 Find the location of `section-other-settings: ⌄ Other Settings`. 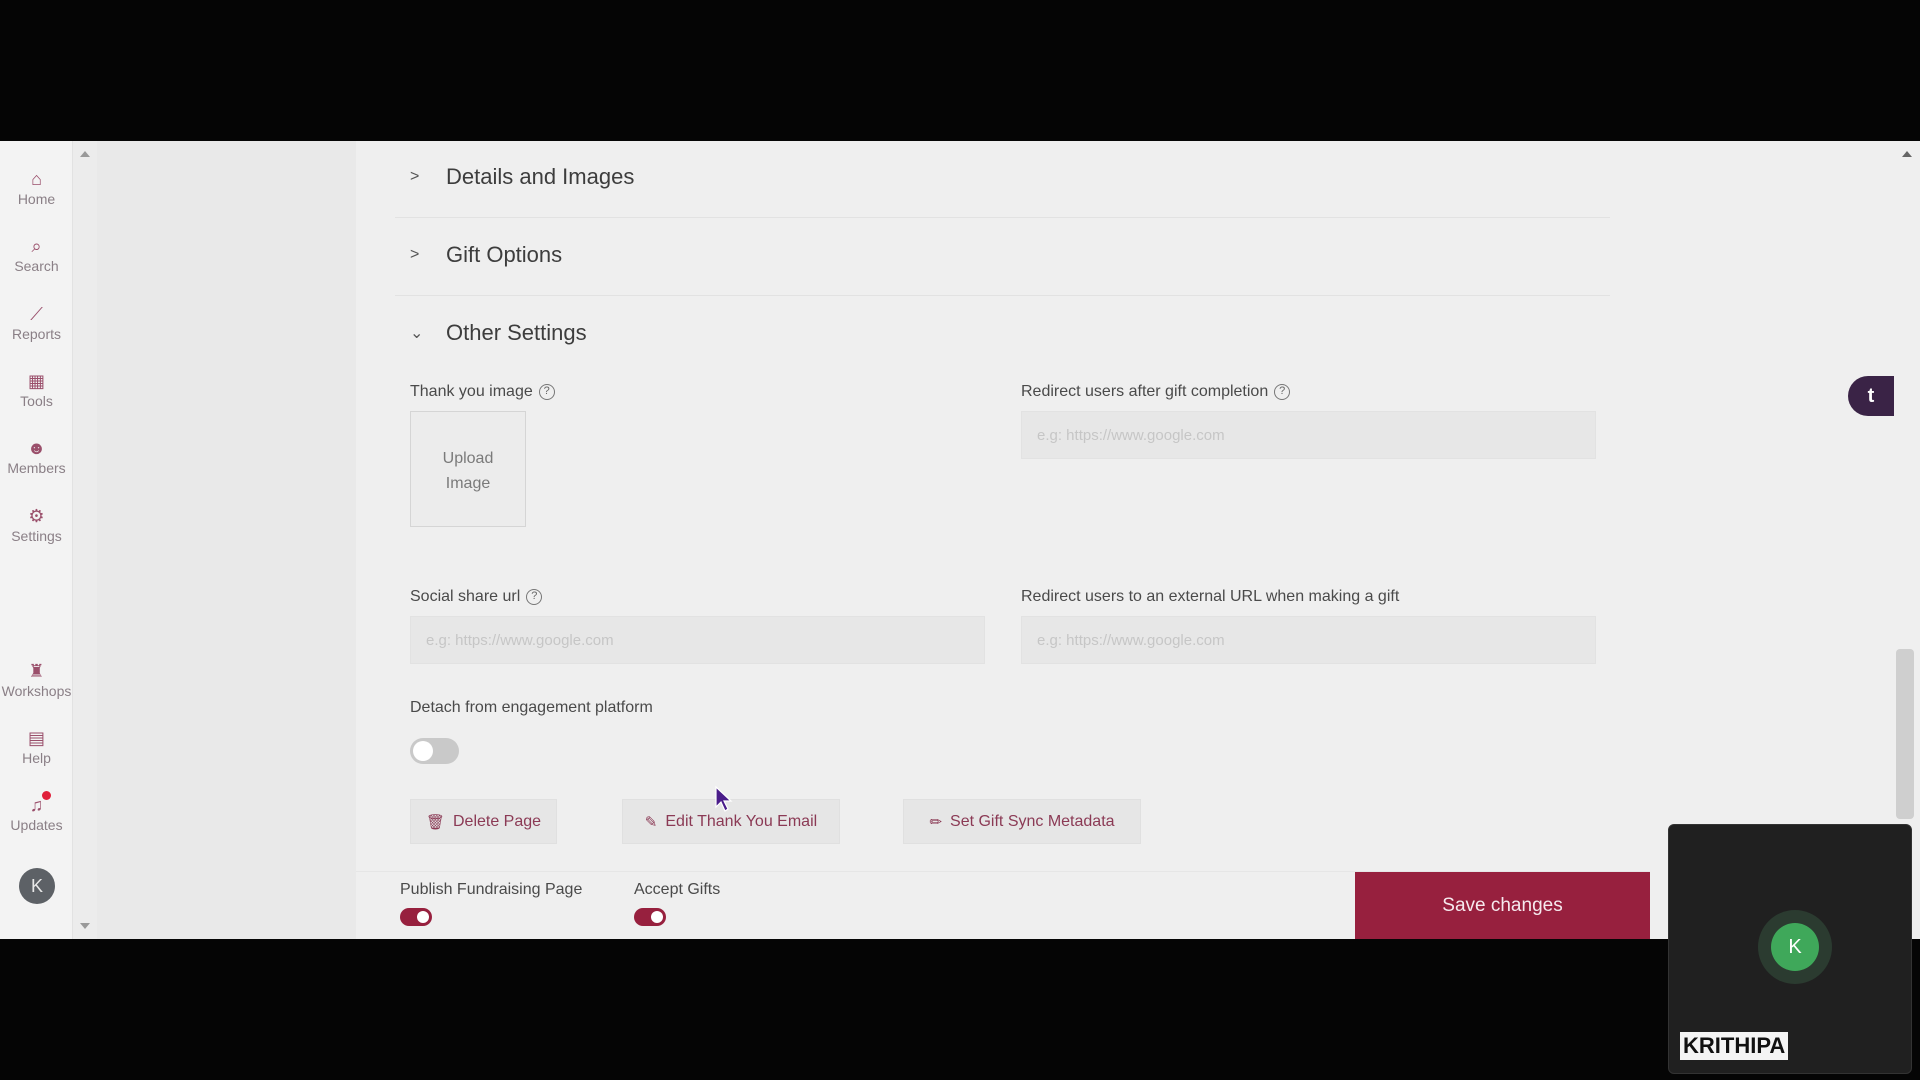

section-other-settings: ⌄ Other Settings is located at coordinates (498, 333).